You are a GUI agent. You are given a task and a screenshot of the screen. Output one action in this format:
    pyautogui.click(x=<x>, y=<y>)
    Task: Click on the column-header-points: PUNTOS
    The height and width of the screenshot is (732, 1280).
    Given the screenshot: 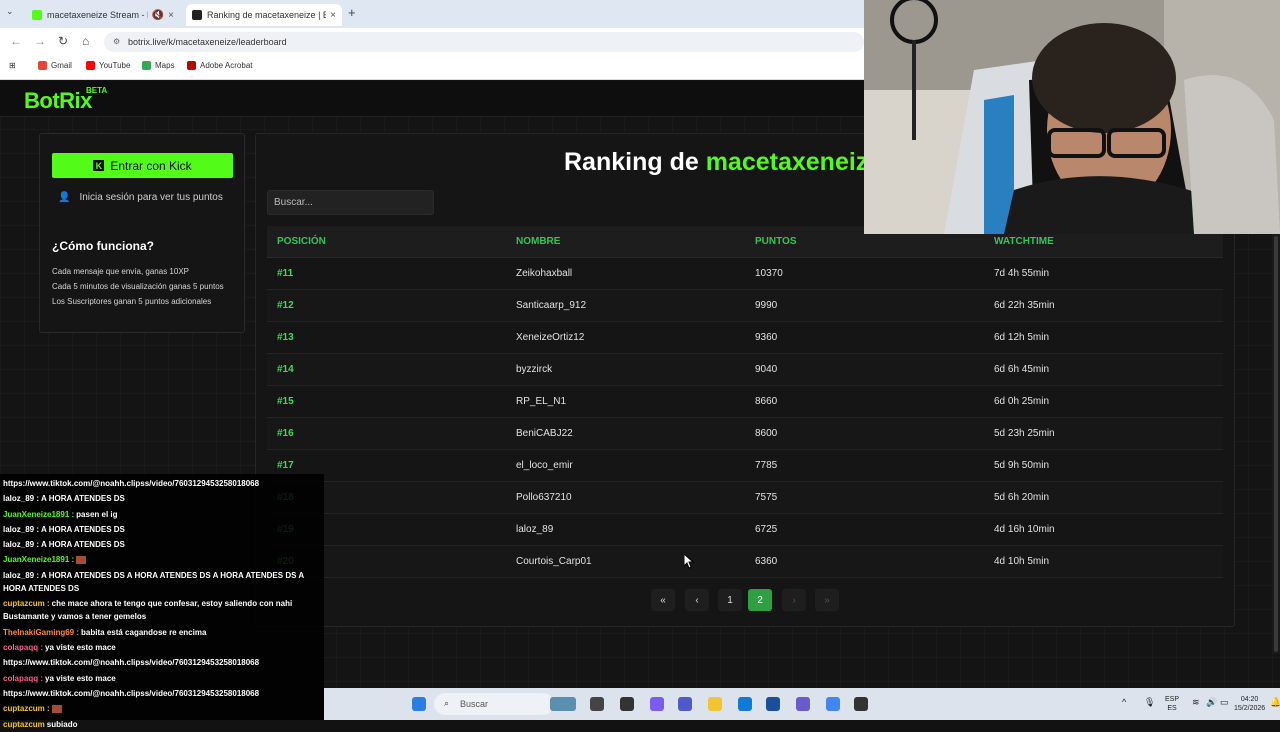 What is the action you would take?
    pyautogui.click(x=864, y=241)
    